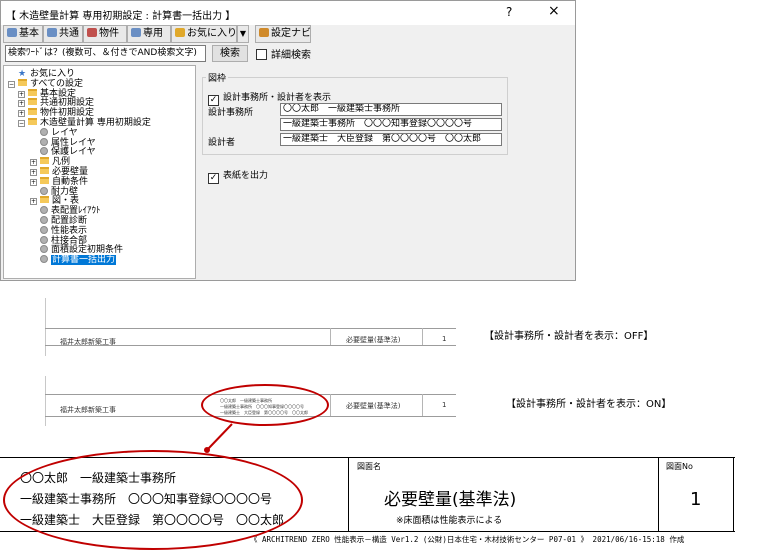 Image resolution: width=772 pixels, height=553 pixels. Describe the element at coordinates (449, 521) in the screenshot. I see `tb-note: ※床面積は性能表示による` at that location.